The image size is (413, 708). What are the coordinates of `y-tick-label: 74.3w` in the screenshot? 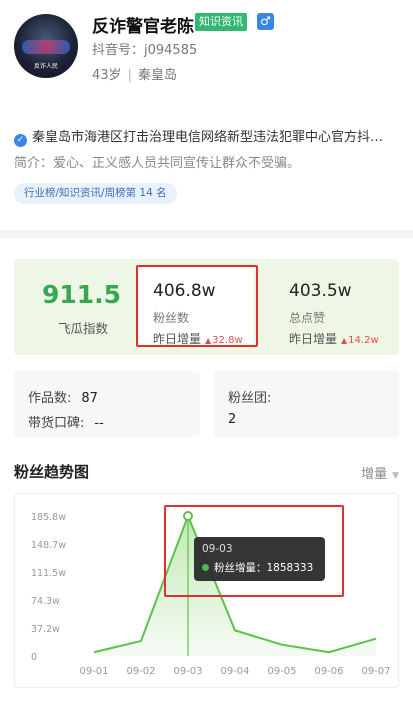 It's located at (45, 601).